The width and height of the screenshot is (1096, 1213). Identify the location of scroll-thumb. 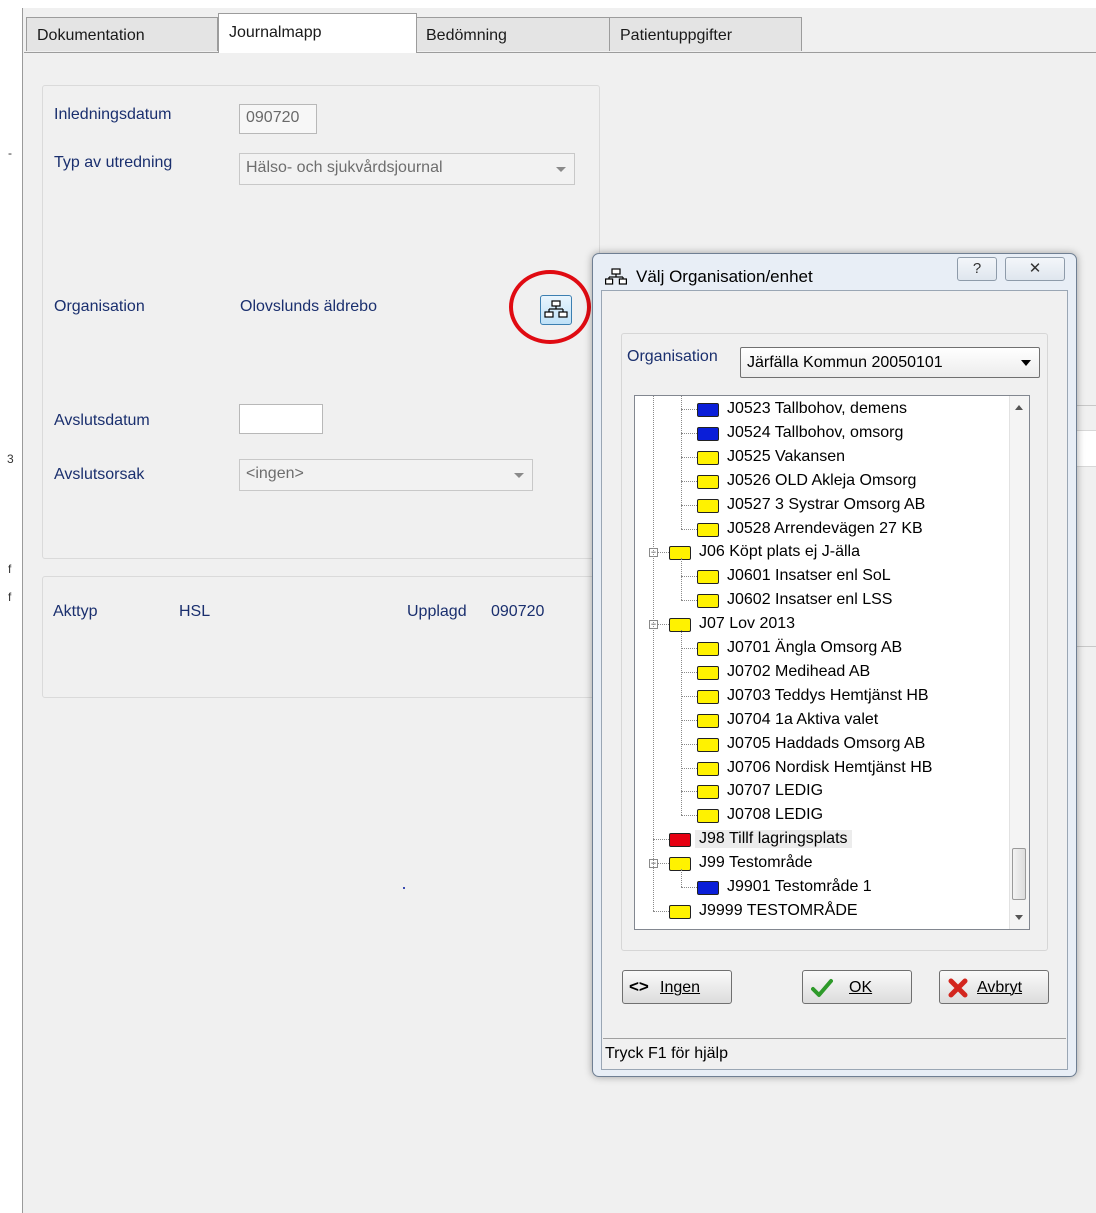
(1019, 874).